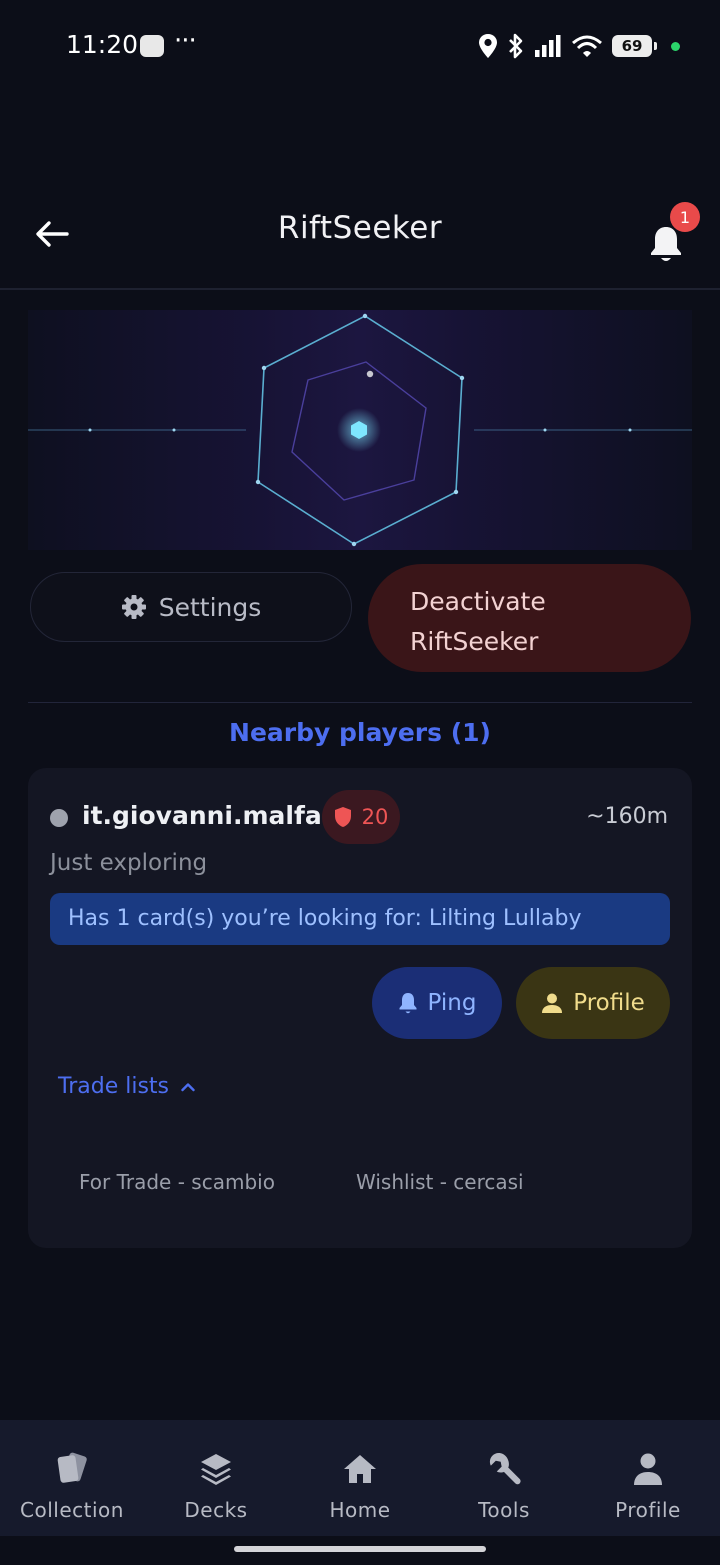  I want to click on notifications-button: 1, so click(672, 231).